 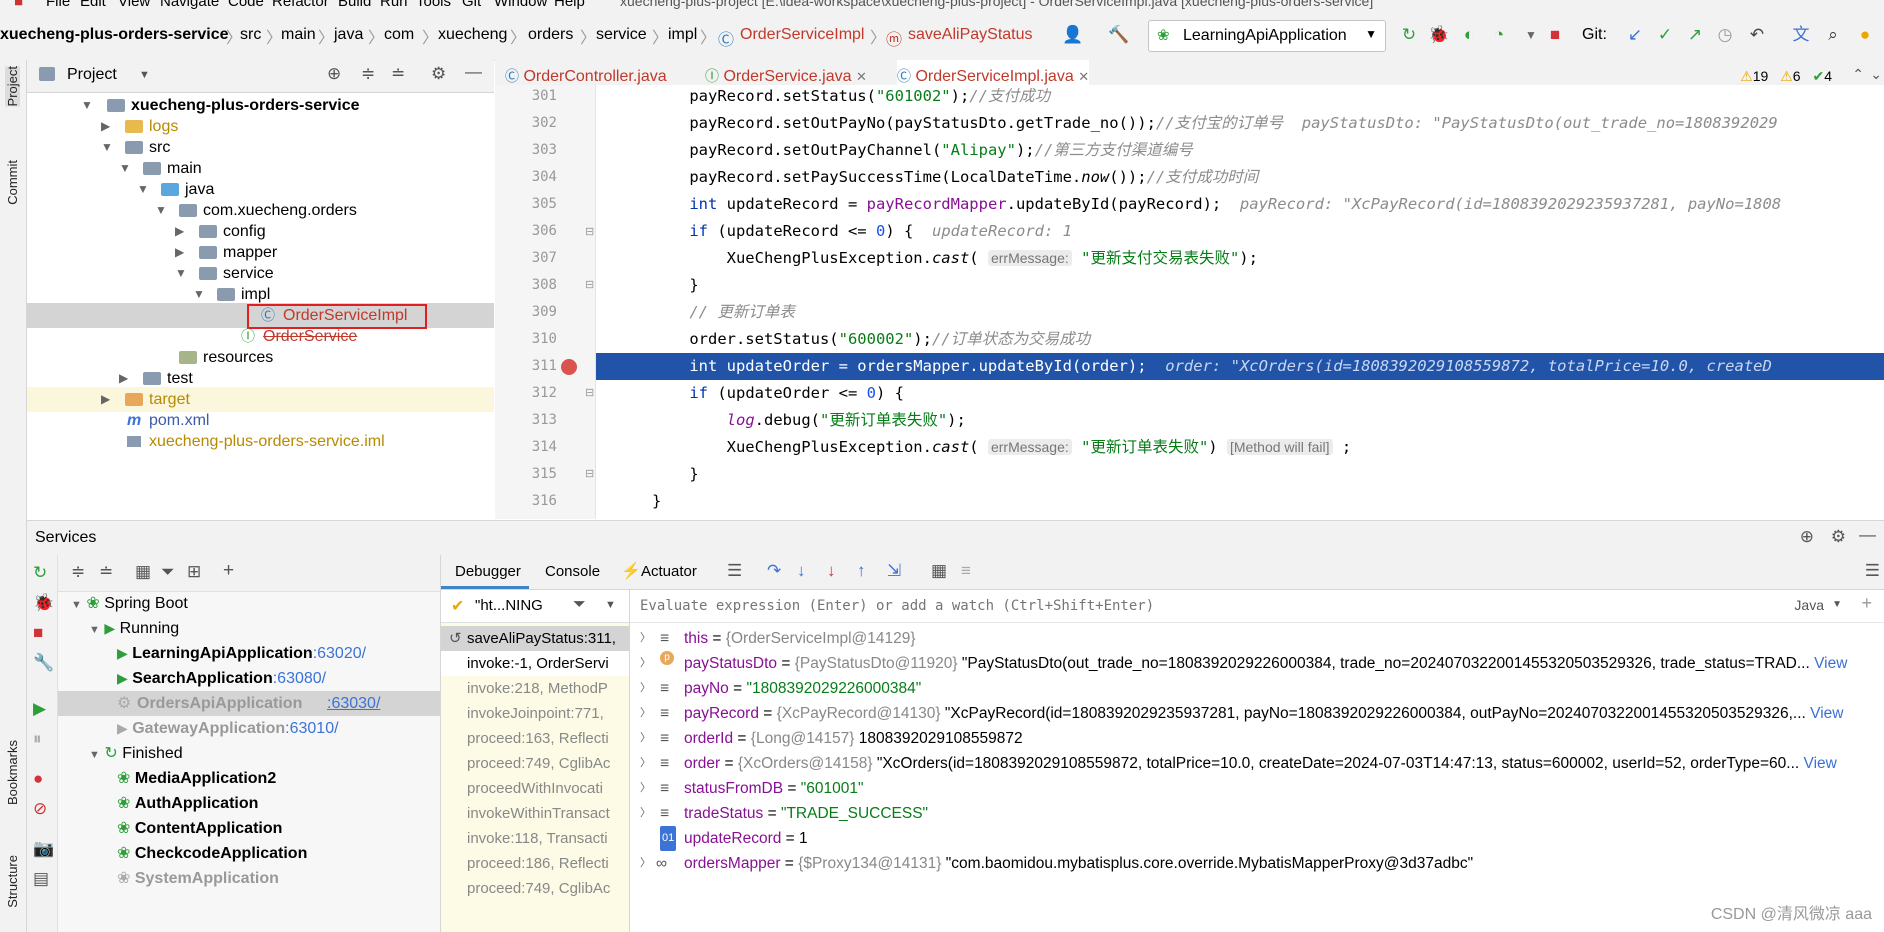 What do you see at coordinates (1665, 35) in the screenshot?
I see `git-commit-icon: ✓` at bounding box center [1665, 35].